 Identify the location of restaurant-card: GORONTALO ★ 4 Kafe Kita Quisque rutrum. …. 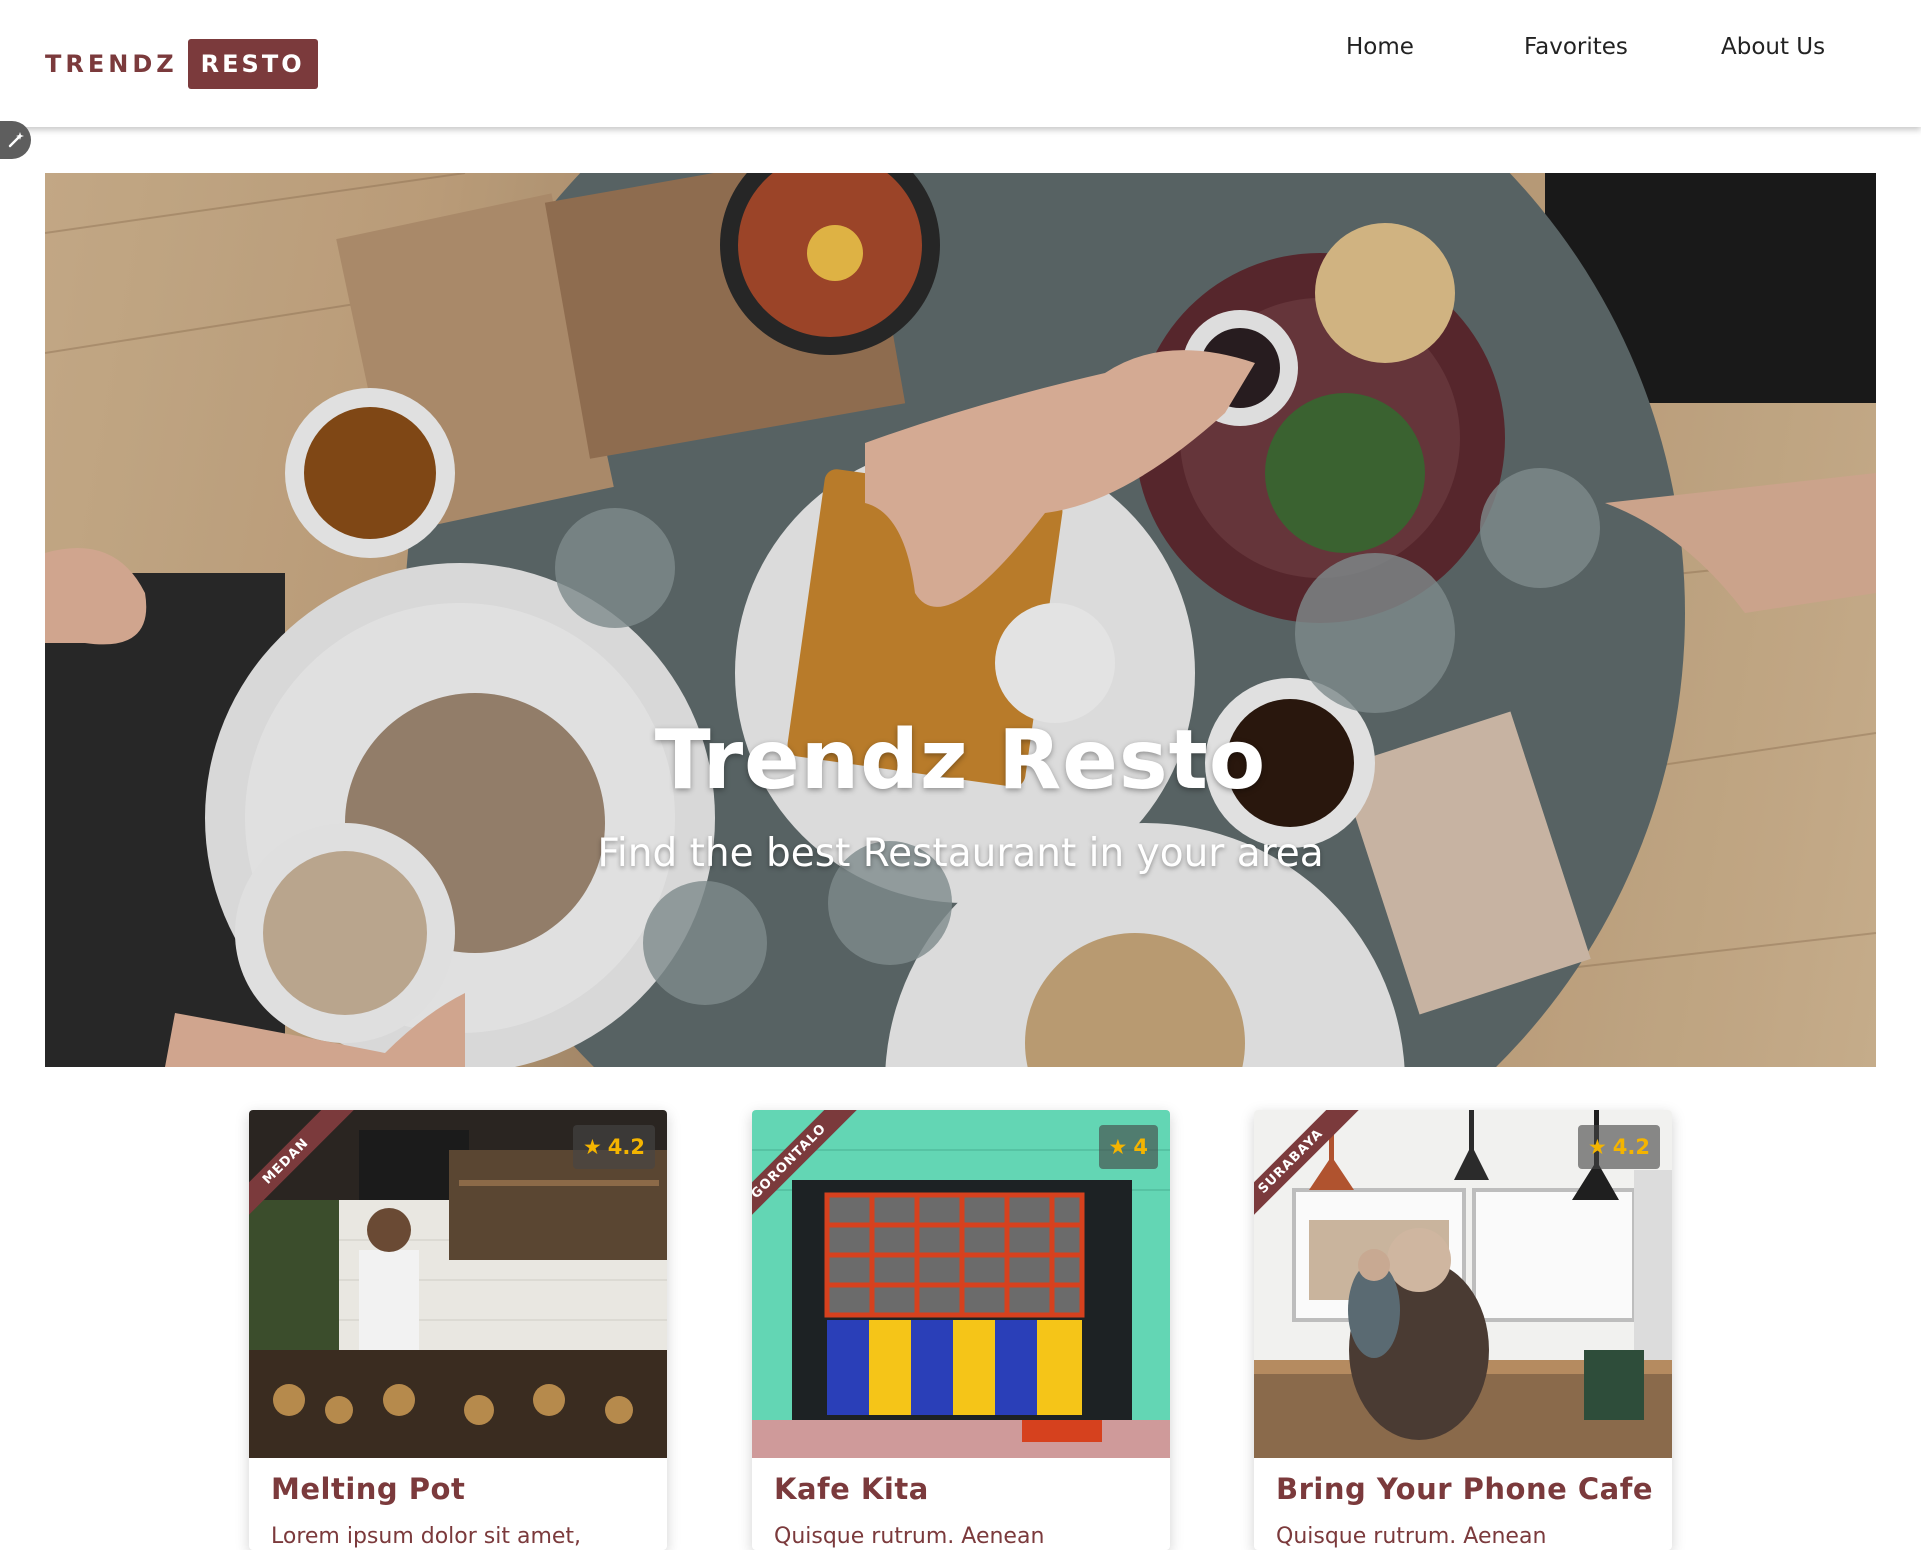
(961, 1330).